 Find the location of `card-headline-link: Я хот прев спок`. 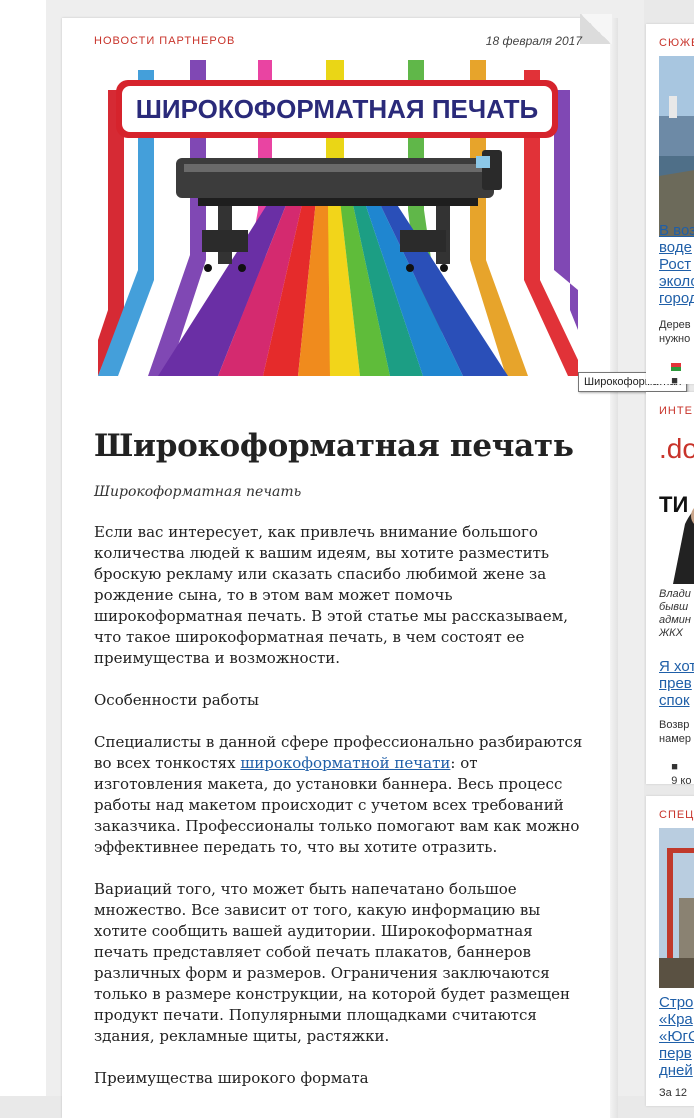

card-headline-link: Я хот прев спок is located at coordinates (676, 685).